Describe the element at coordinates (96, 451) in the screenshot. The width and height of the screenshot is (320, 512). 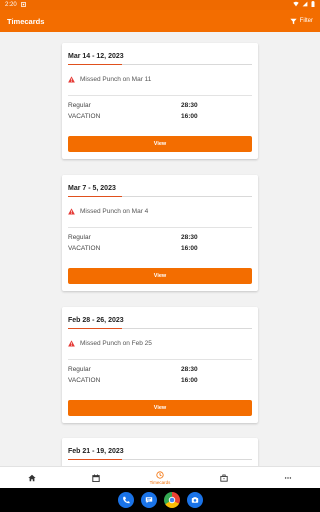
I see `timecard-date-range: Feb 21 - 19, 2023` at that location.